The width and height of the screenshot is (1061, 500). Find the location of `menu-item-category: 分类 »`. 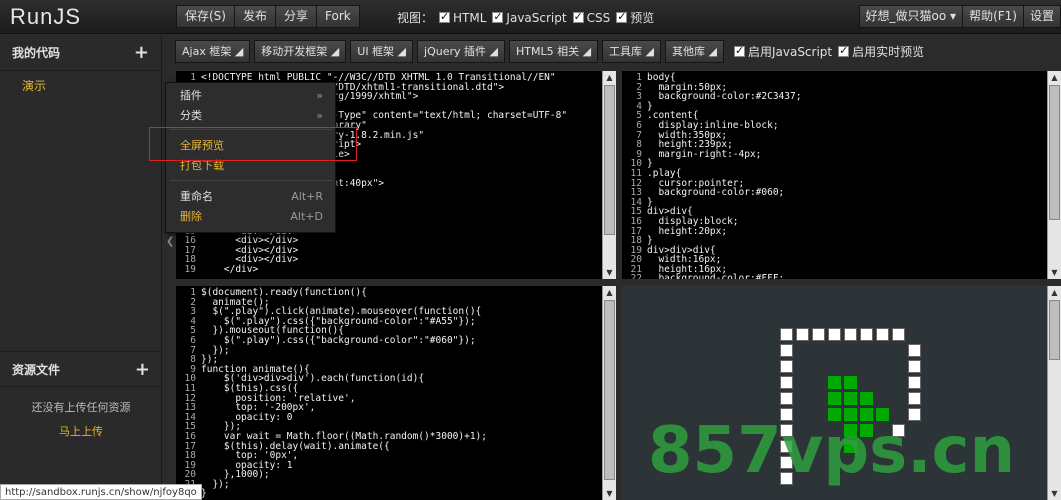

menu-item-category: 分类 » is located at coordinates (251, 116).